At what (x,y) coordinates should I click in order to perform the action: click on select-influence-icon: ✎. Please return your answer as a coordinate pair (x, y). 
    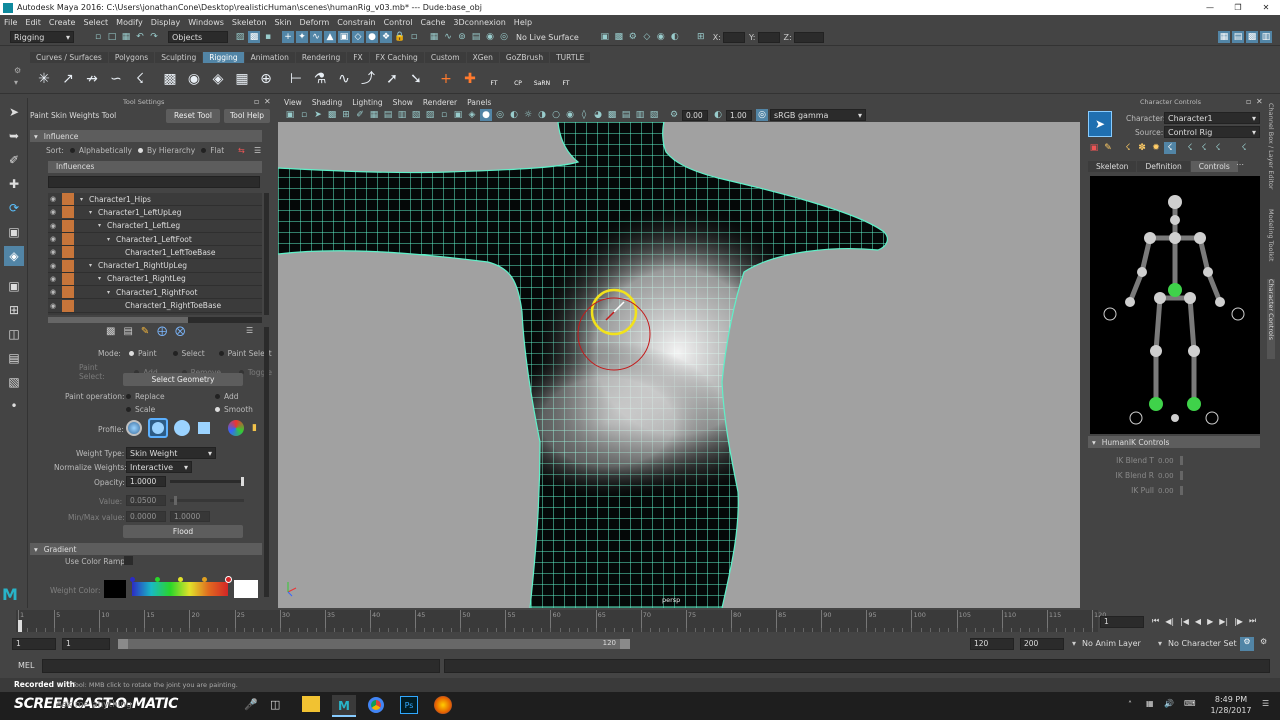
    Looking at the image, I should click on (145, 331).